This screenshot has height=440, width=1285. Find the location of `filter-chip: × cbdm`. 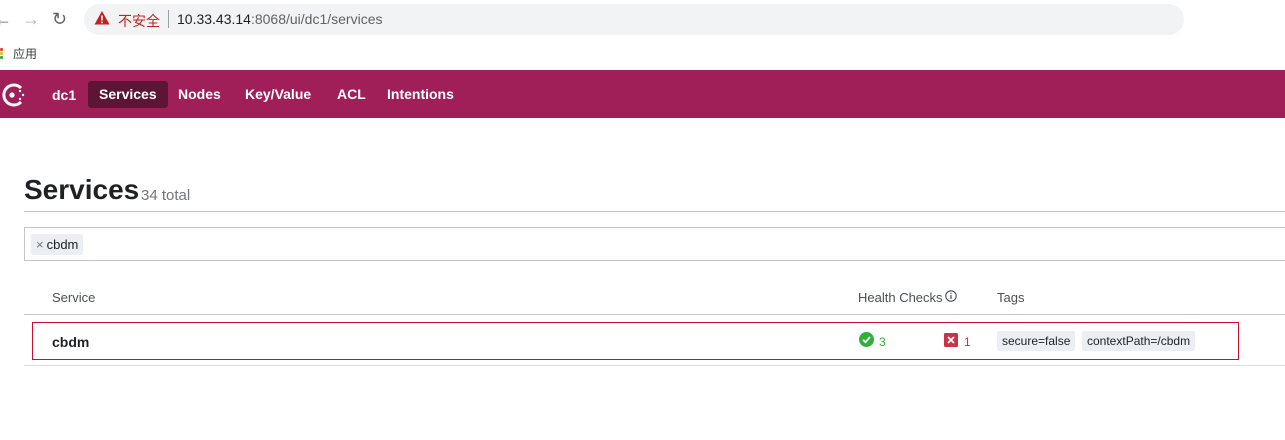

filter-chip: × cbdm is located at coordinates (57, 244).